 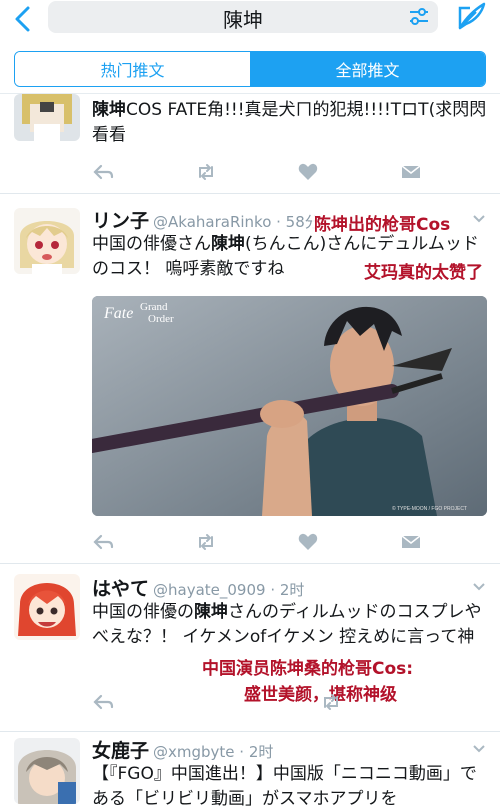 I want to click on display-name: リン子, so click(x=120, y=221).